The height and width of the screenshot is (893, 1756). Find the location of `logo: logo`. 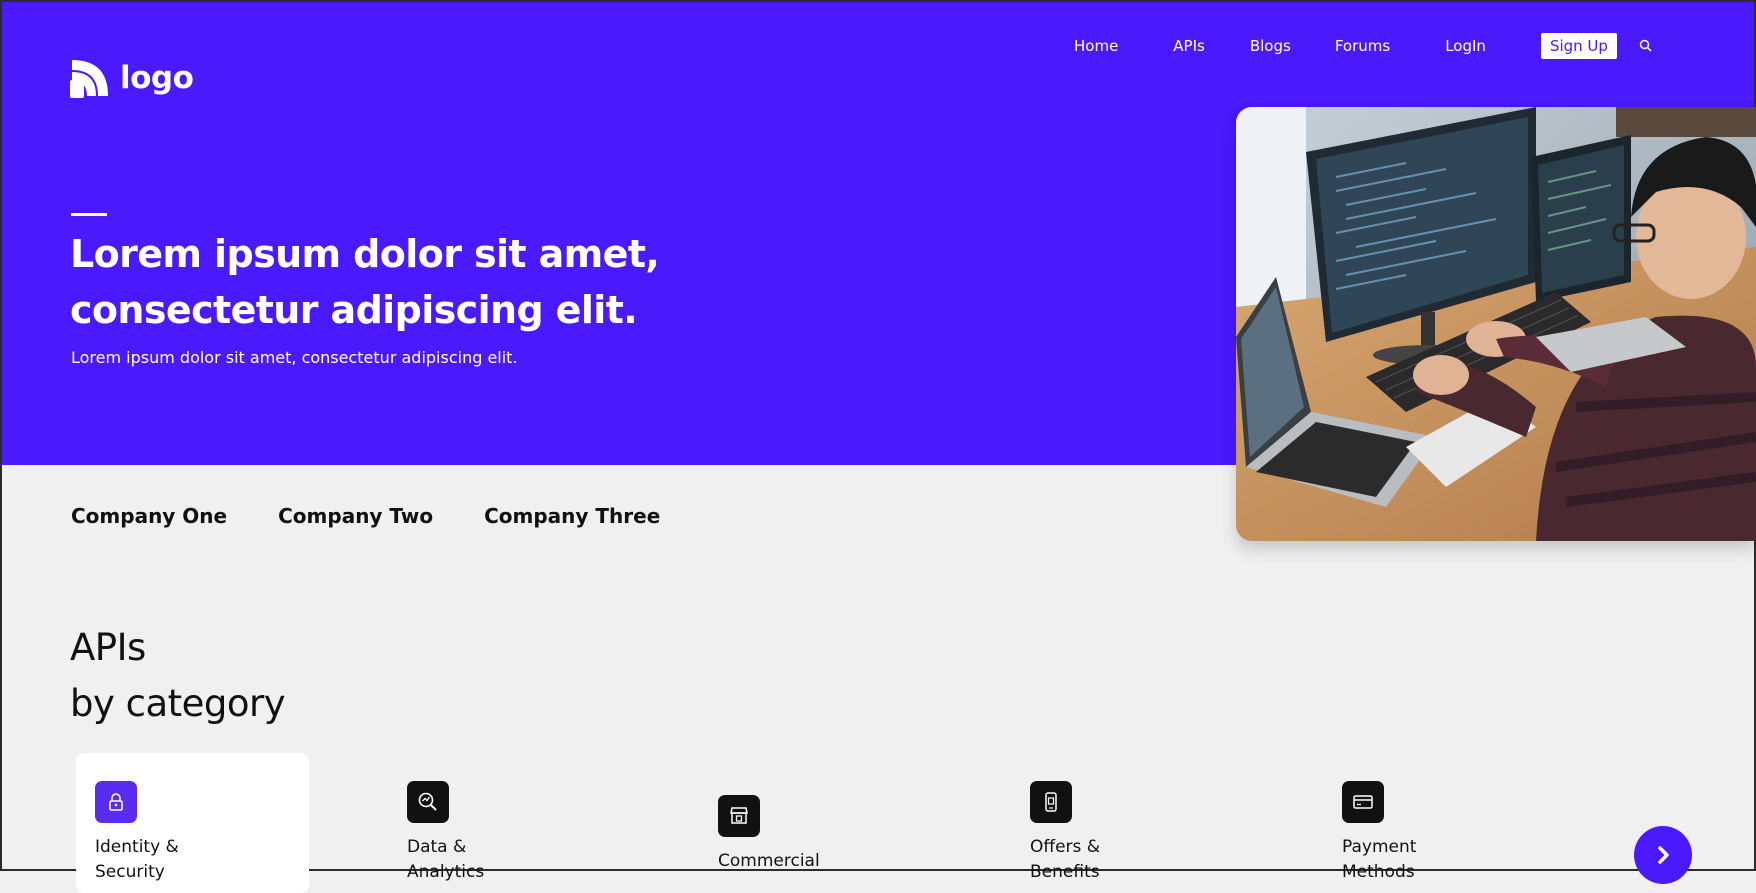

logo: logo is located at coordinates (132, 78).